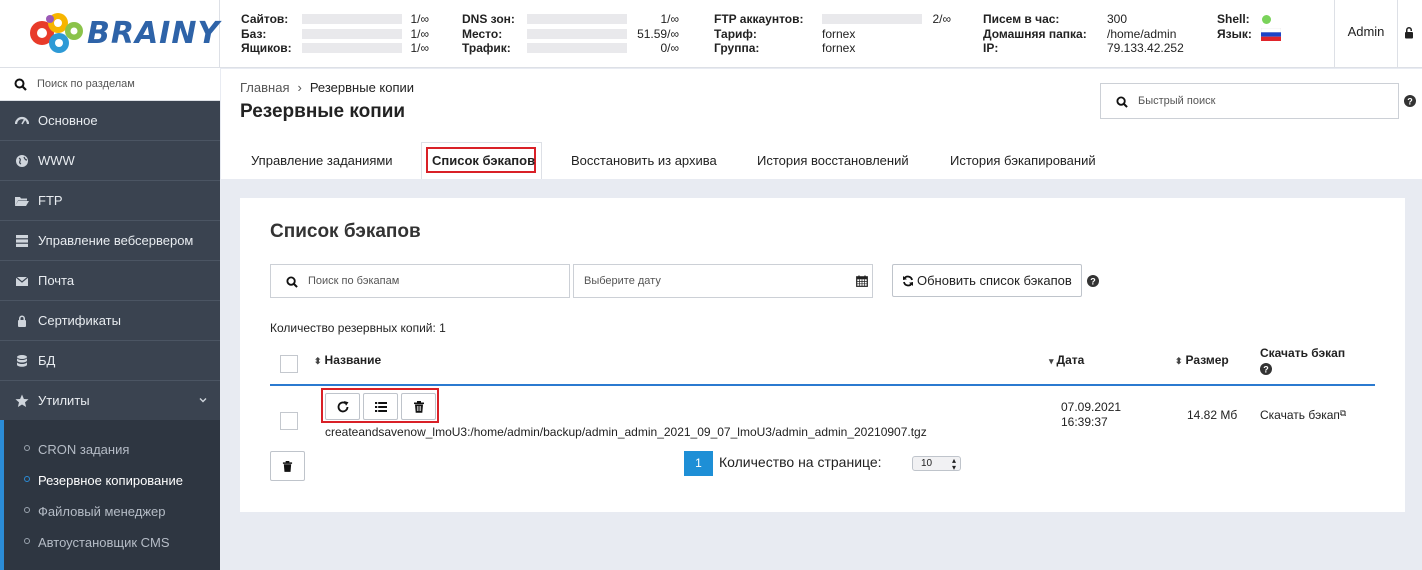 The image size is (1422, 570). What do you see at coordinates (486, 48) in the screenshot?
I see `stat-label: Трафик:` at bounding box center [486, 48].